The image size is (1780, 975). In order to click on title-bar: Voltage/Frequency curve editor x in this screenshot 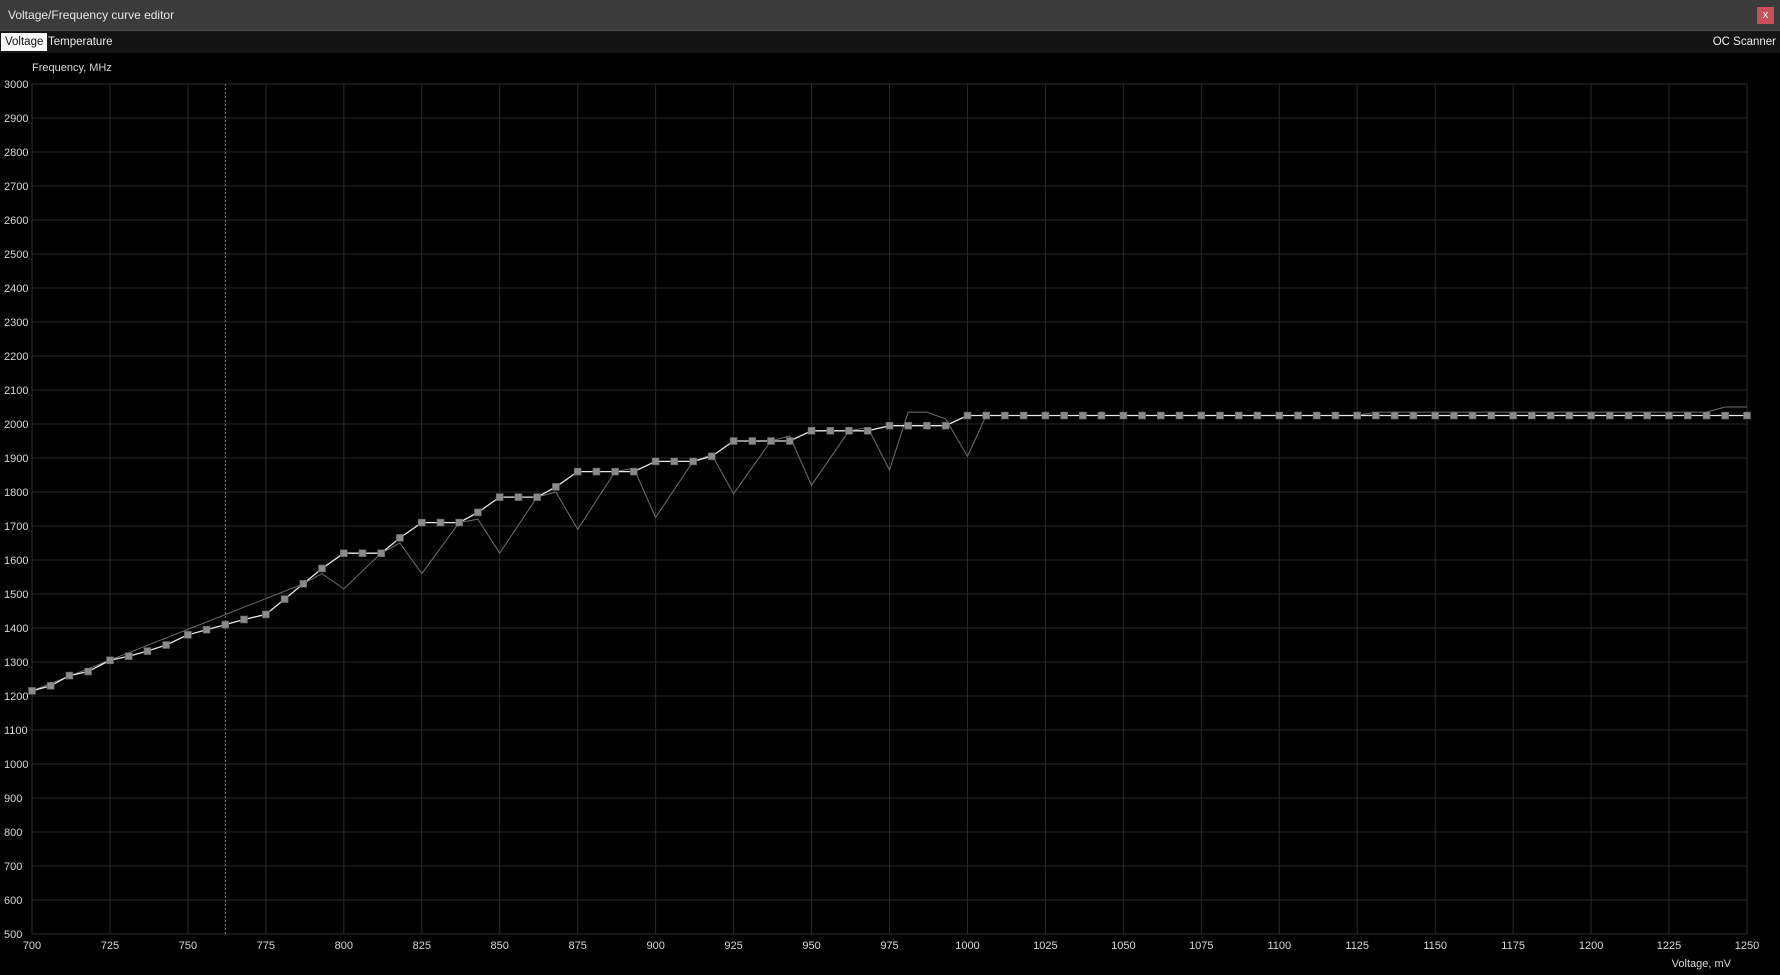, I will do `click(890, 15)`.